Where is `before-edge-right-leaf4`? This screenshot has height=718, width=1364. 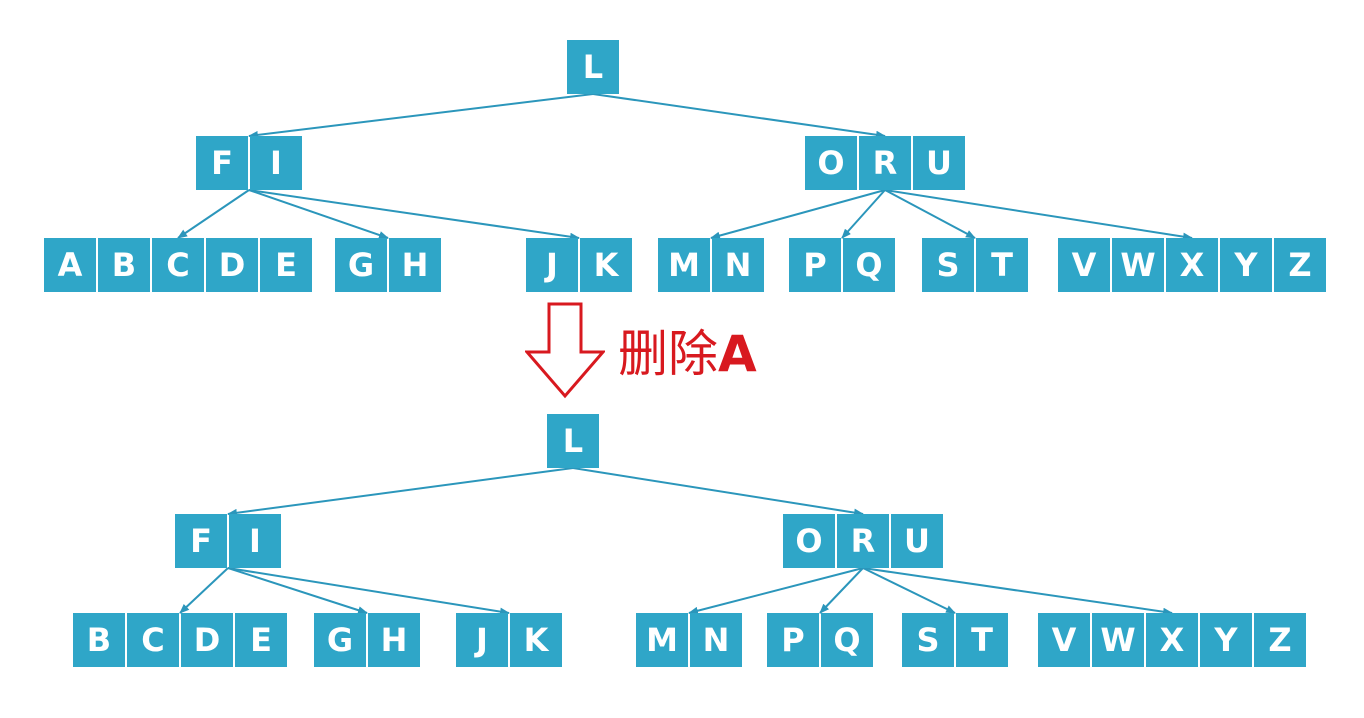 before-edge-right-leaf4 is located at coordinates (798, 214).